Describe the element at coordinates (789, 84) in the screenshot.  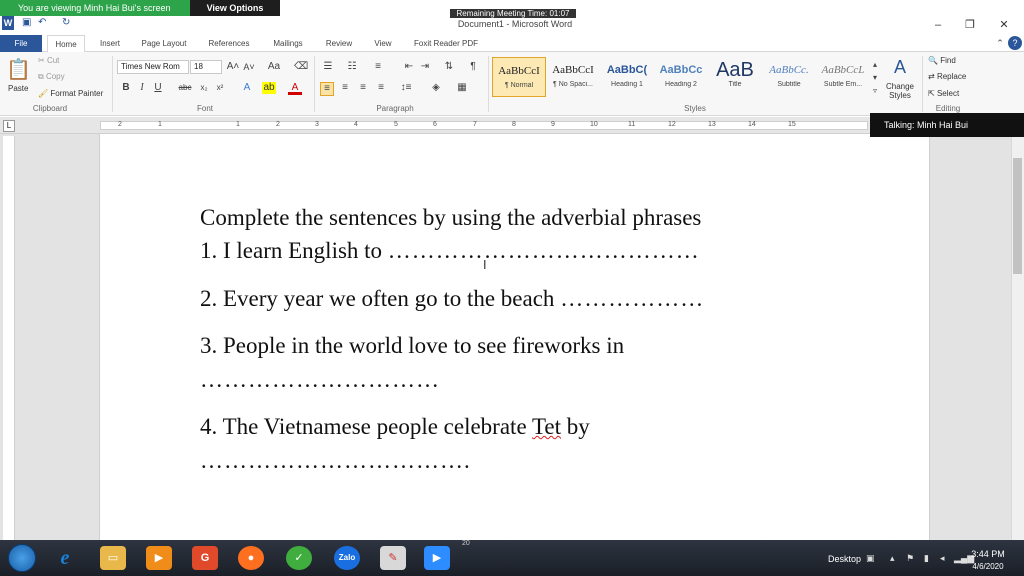
I see `style-subtitle-name: Subtitle` at that location.